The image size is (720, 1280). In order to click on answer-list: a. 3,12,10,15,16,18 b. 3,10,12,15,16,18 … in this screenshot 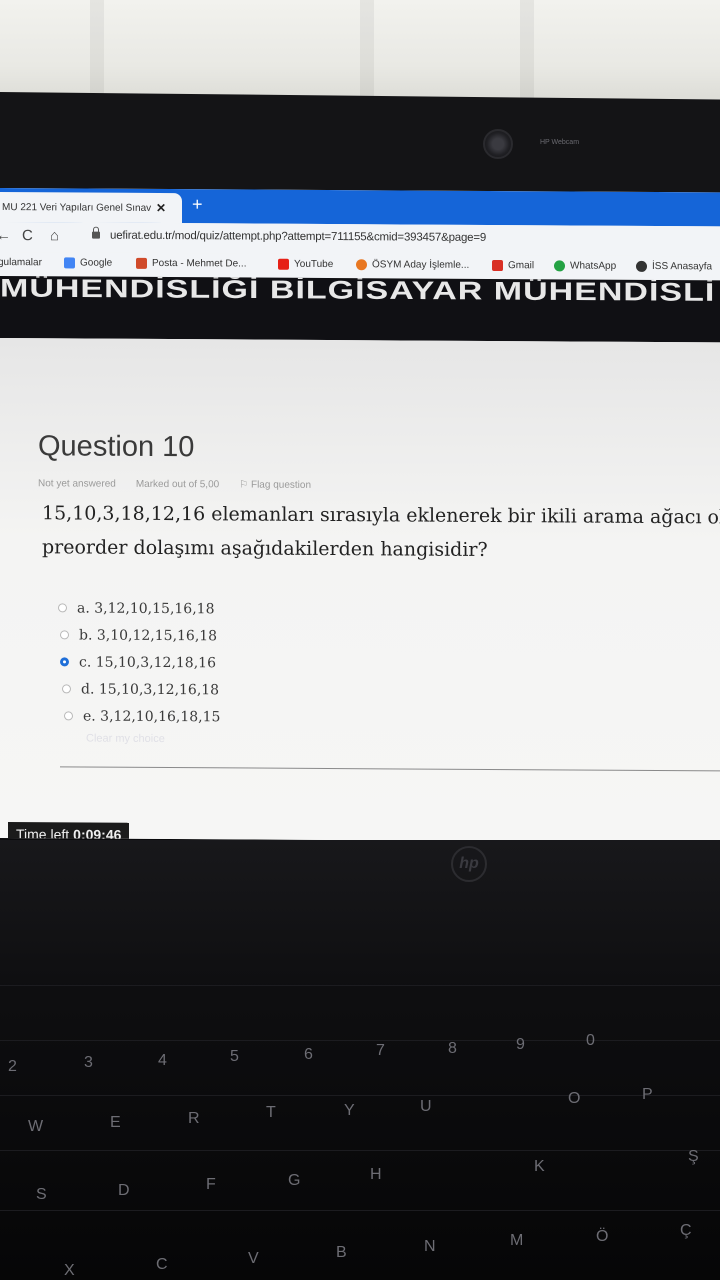, I will do `click(139, 662)`.